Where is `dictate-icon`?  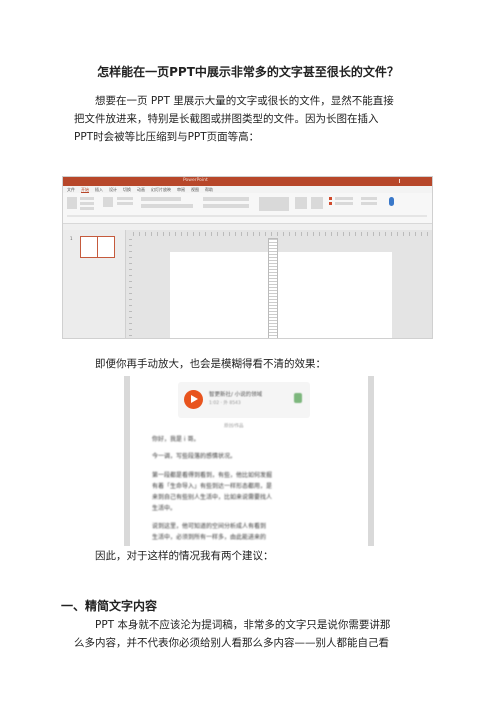
dictate-icon is located at coordinates (391, 201).